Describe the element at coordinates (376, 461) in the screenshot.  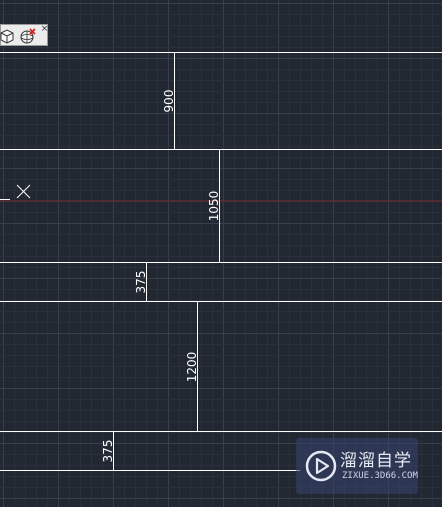
I see `watermark-brand: 溜溜自学` at that location.